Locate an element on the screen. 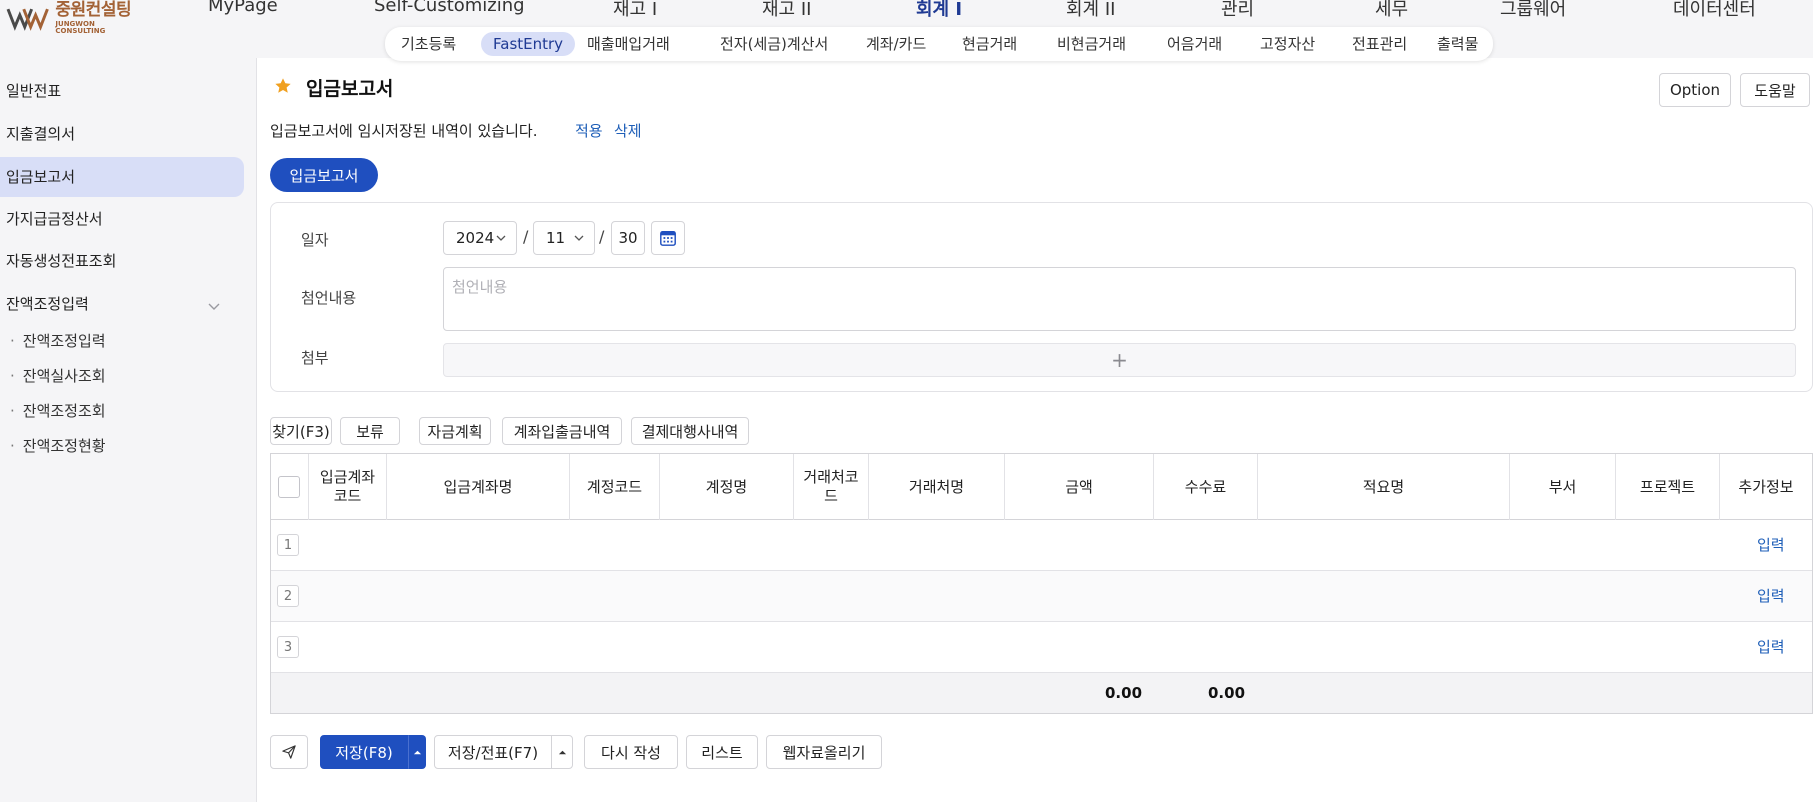  fund-plan-button: 자금계획 is located at coordinates (455, 431).